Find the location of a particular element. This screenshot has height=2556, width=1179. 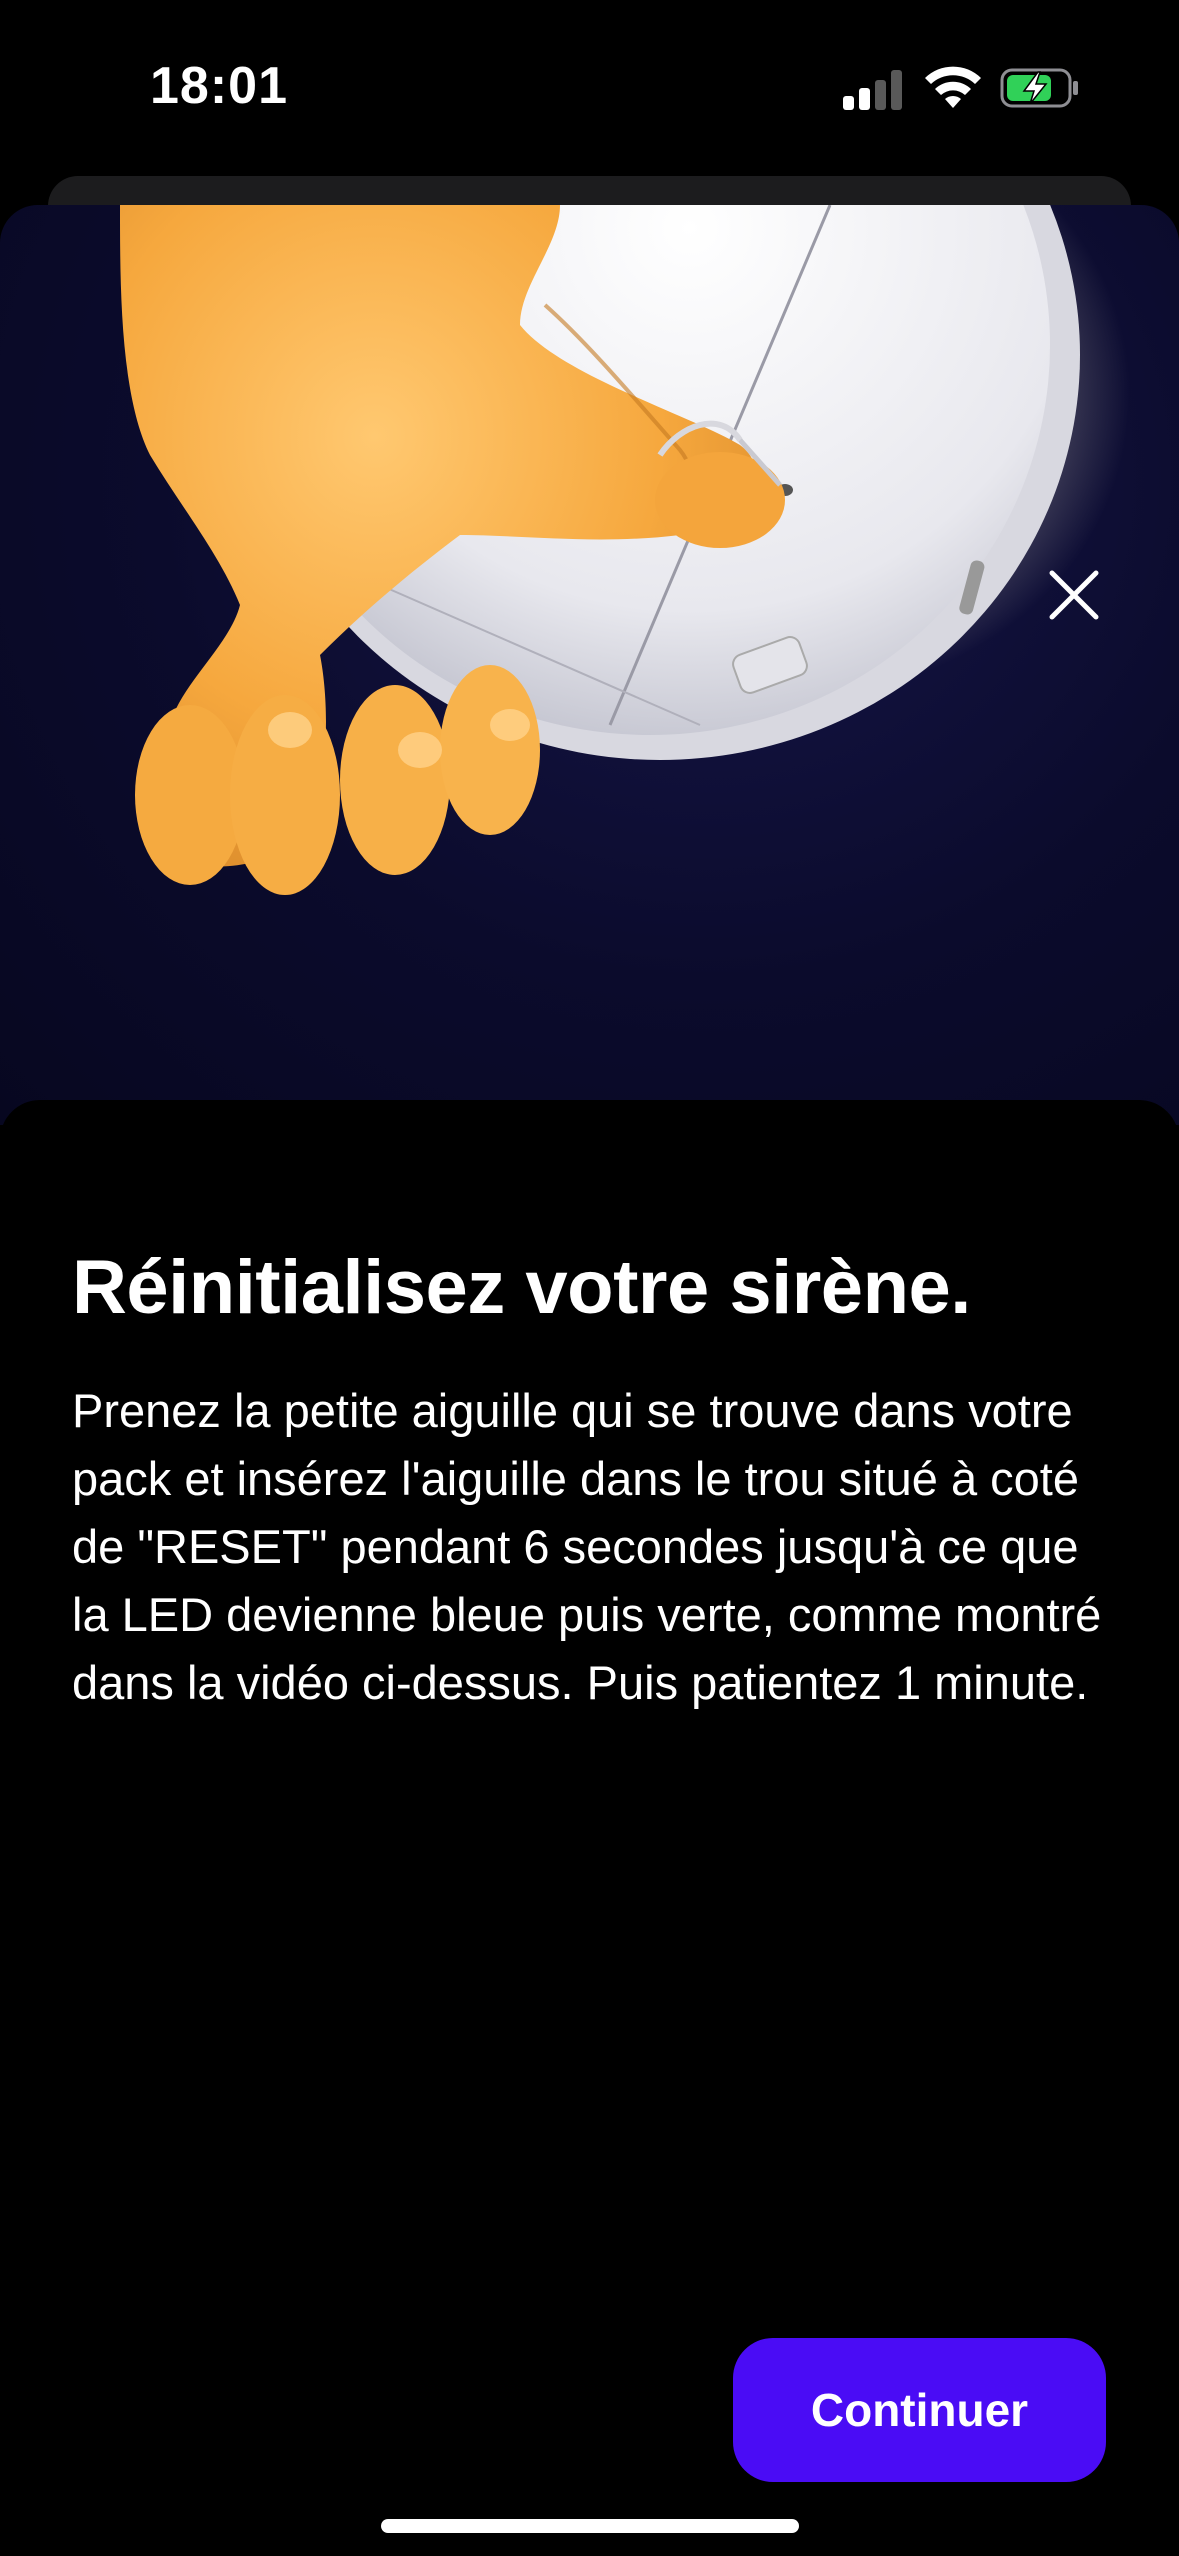

cellular-signal-icon is located at coordinates (874, 90).